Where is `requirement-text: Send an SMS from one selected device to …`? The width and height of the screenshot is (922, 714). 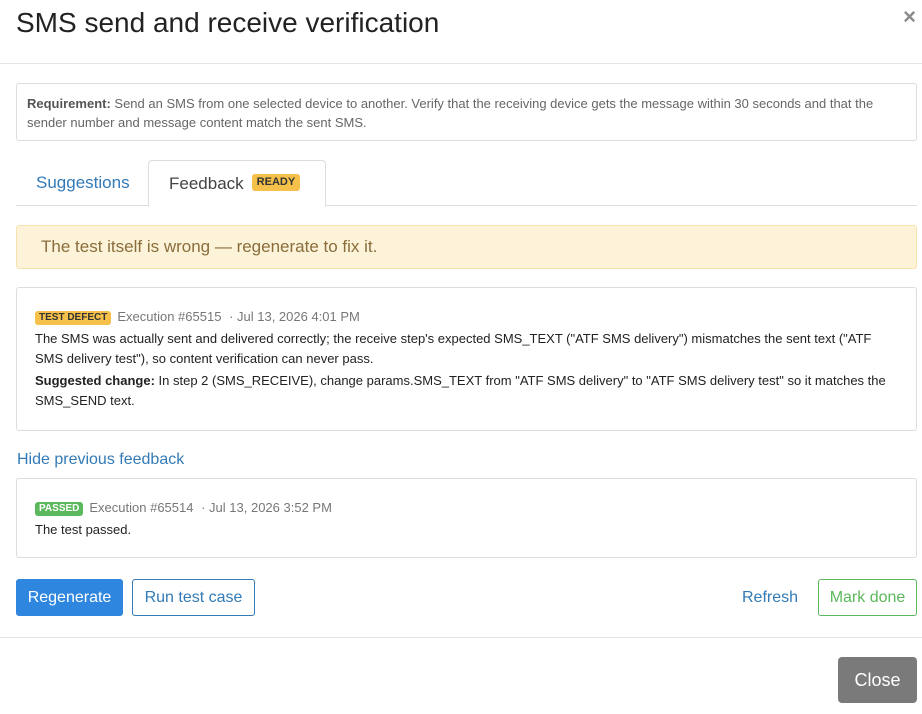
requirement-text: Send an SMS from one selected device to … is located at coordinates (450, 113).